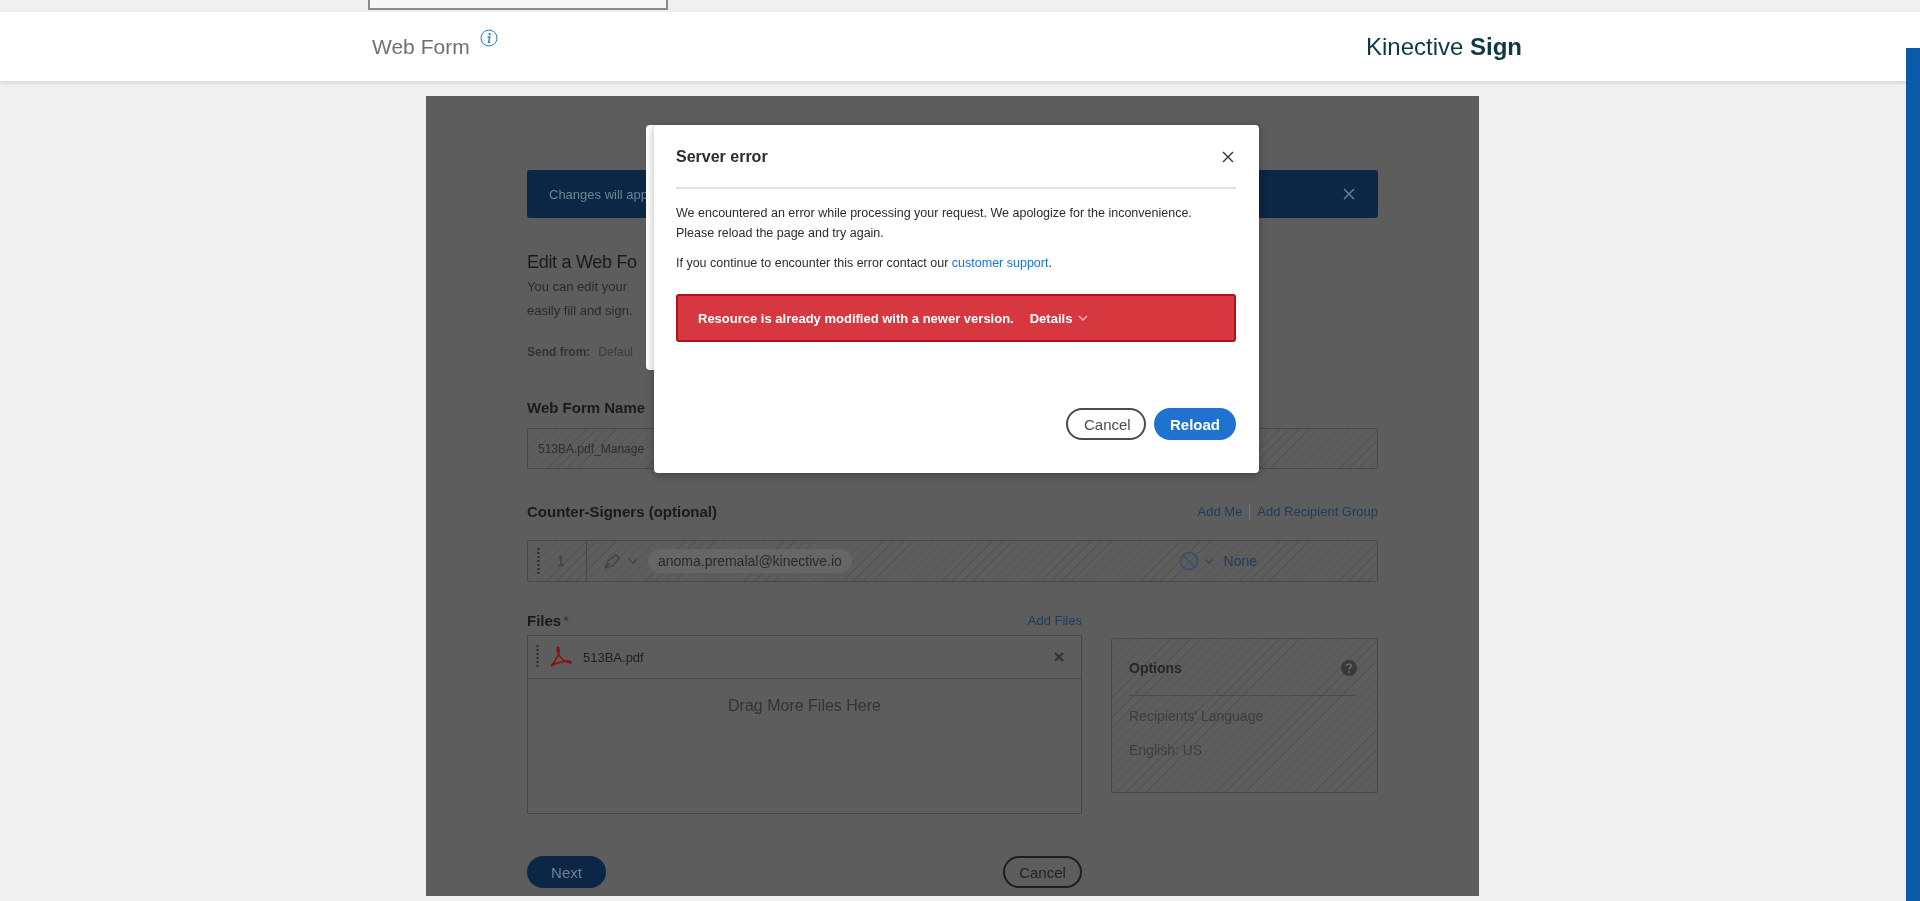 This screenshot has height=901, width=1920. What do you see at coordinates (1059, 318) in the screenshot?
I see `details-toggle: Details` at bounding box center [1059, 318].